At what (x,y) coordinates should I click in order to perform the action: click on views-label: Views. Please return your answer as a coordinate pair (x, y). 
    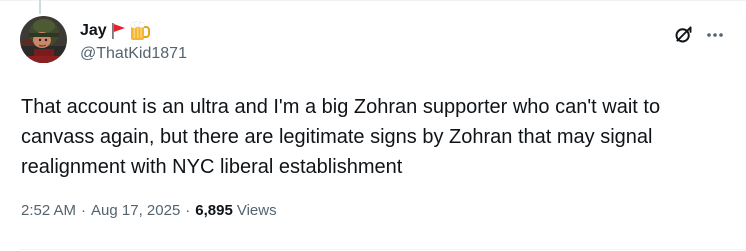
    Looking at the image, I should click on (256, 210).